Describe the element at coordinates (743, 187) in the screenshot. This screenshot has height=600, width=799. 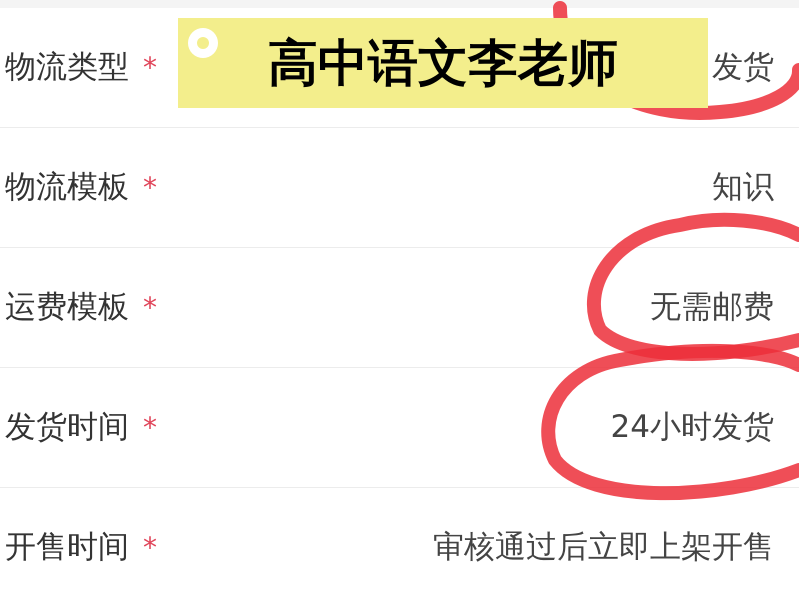
I see `field-value: 知识` at that location.